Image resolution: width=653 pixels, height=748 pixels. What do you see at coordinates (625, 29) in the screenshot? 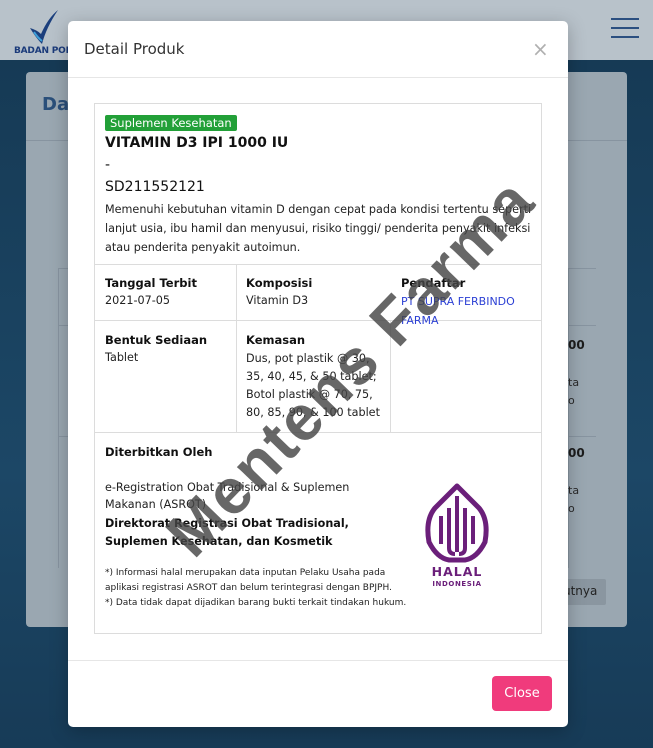
I see `hamburger-menu-icon` at bounding box center [625, 29].